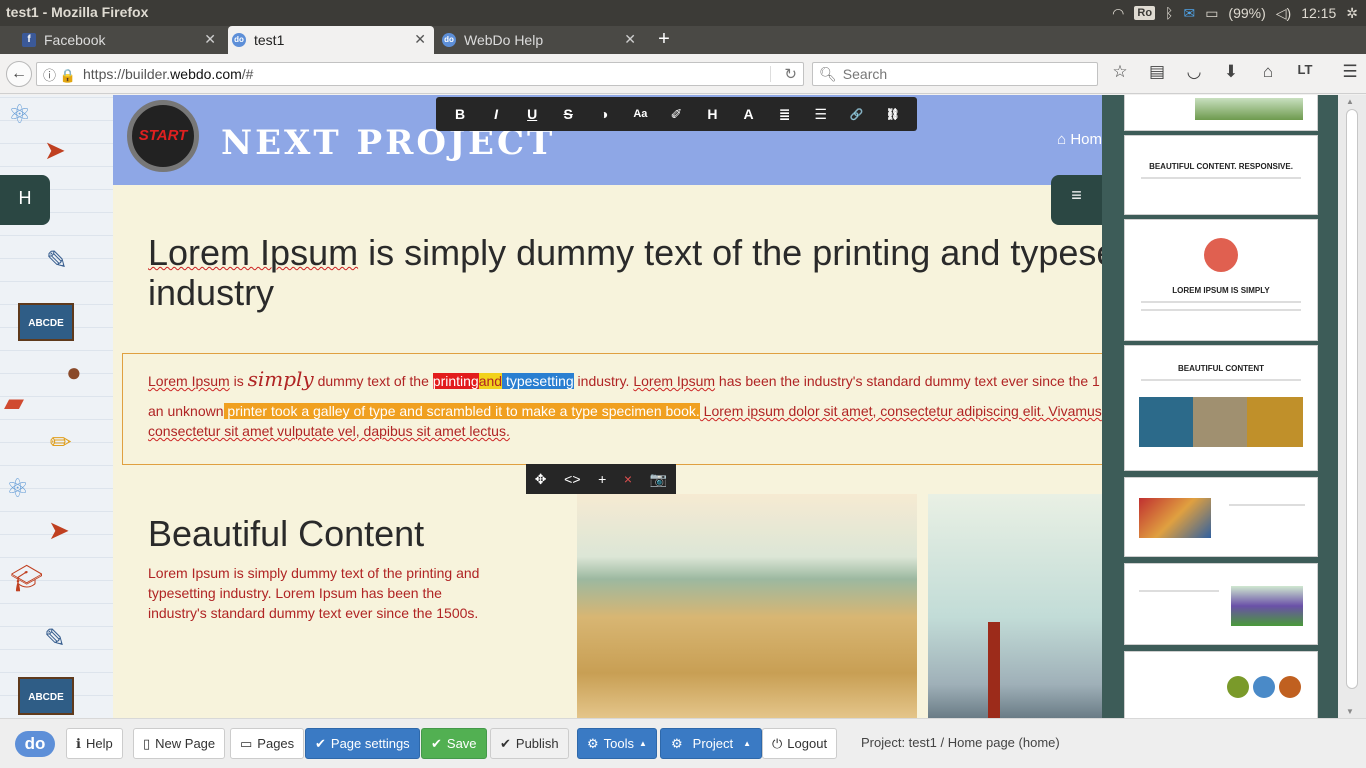 The height and width of the screenshot is (768, 1366). What do you see at coordinates (1352, 399) in the screenshot?
I see `scrollbar-thumb` at bounding box center [1352, 399].